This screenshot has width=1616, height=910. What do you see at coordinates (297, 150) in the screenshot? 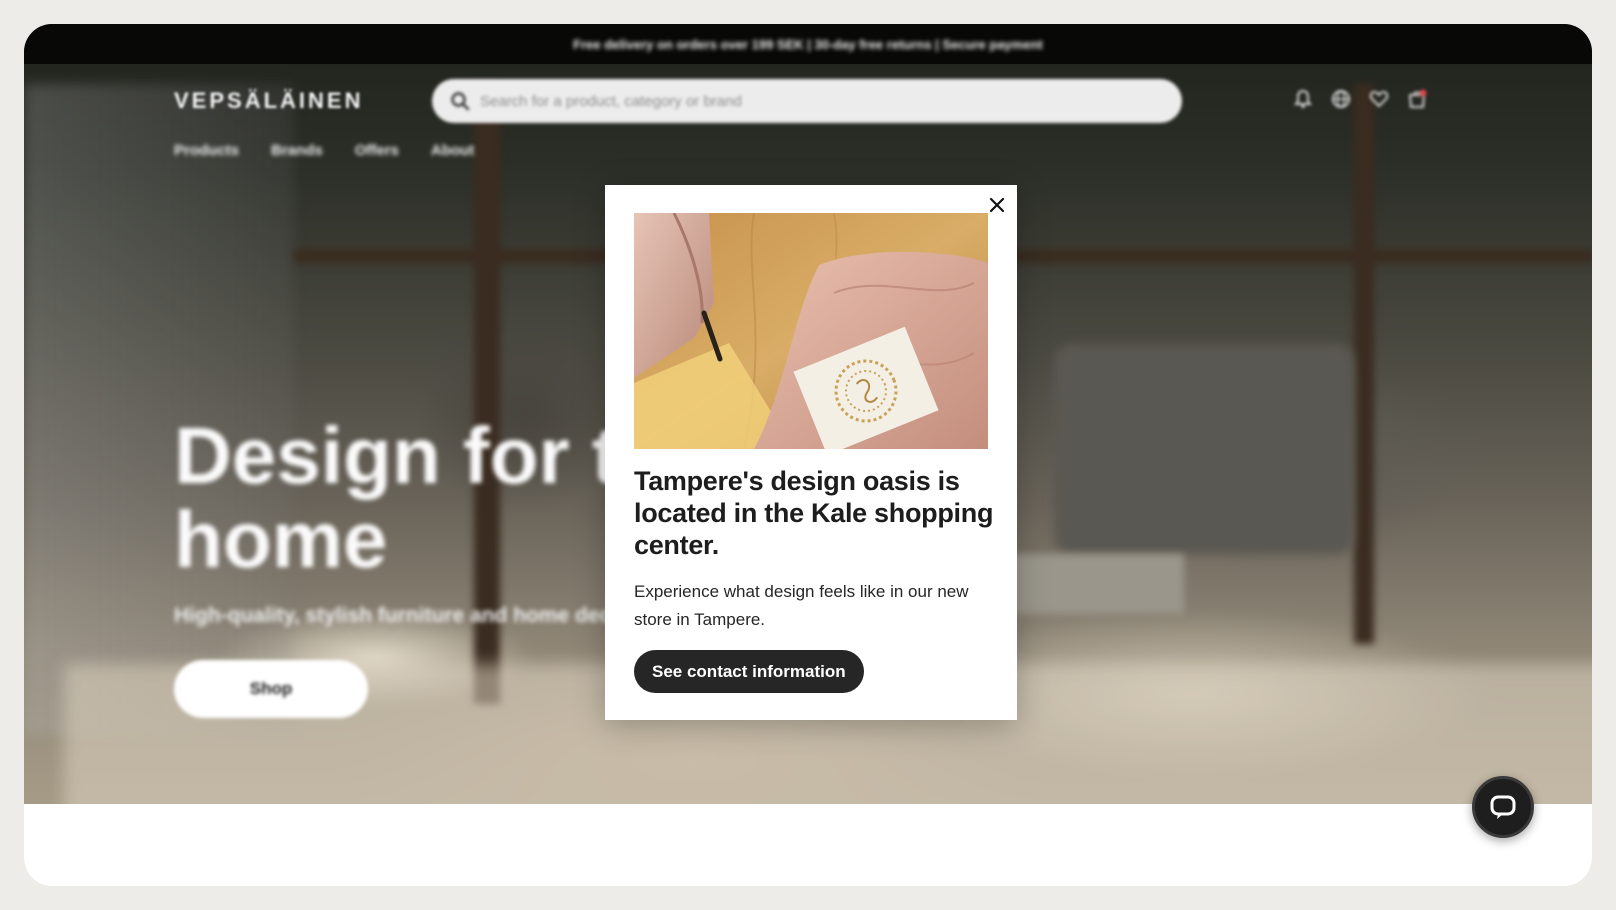
I see `nav-item-brands: Brands` at bounding box center [297, 150].